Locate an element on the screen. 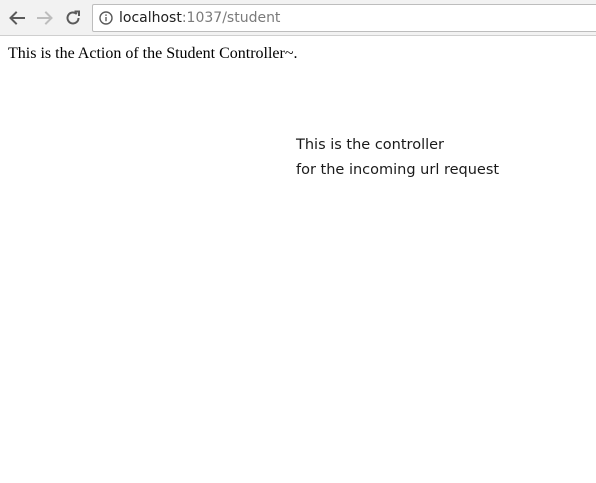  address-url: localhost:1037/student is located at coordinates (199, 18).